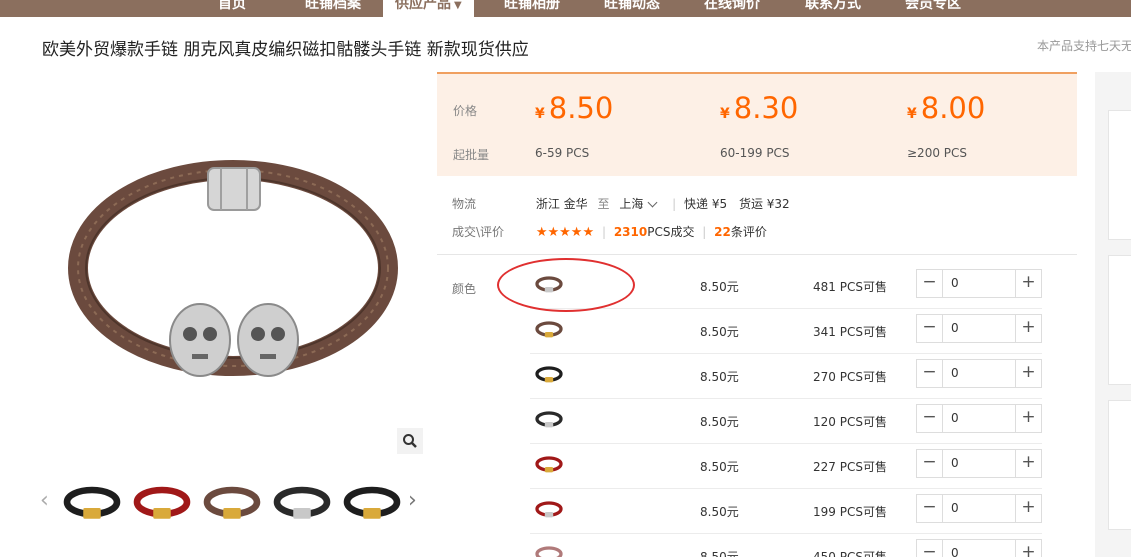  I want to click on product-title: 欧美外贸爆款手链 朋克风真皮编织磁扣骷髅头手链 新款现货供应, so click(285, 50).